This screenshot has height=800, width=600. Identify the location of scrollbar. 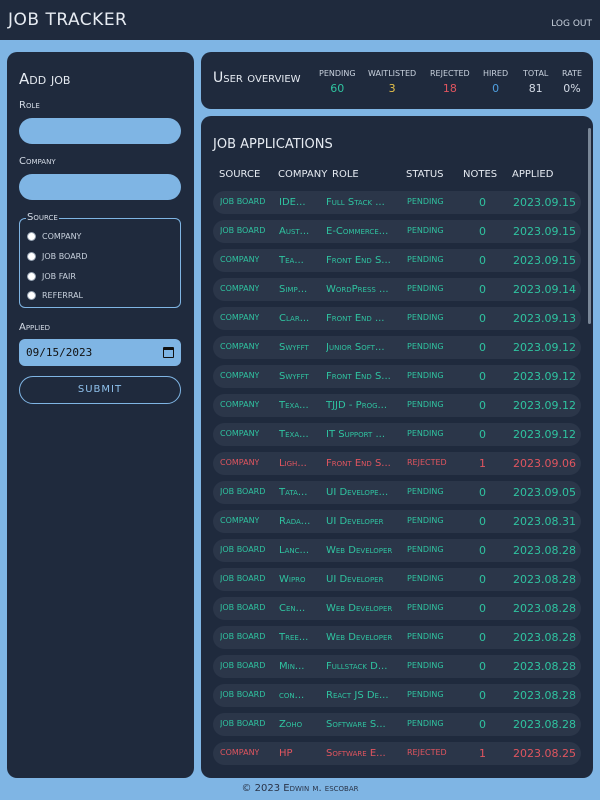
(589, 226).